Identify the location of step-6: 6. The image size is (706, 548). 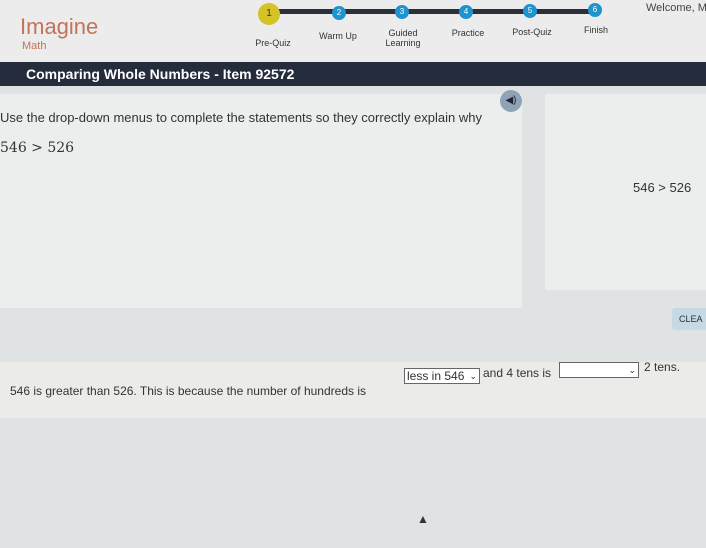
(595, 10).